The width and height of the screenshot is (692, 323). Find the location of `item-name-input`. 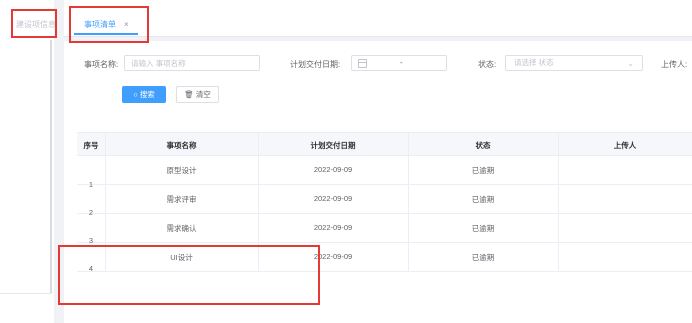

item-name-input is located at coordinates (192, 63).